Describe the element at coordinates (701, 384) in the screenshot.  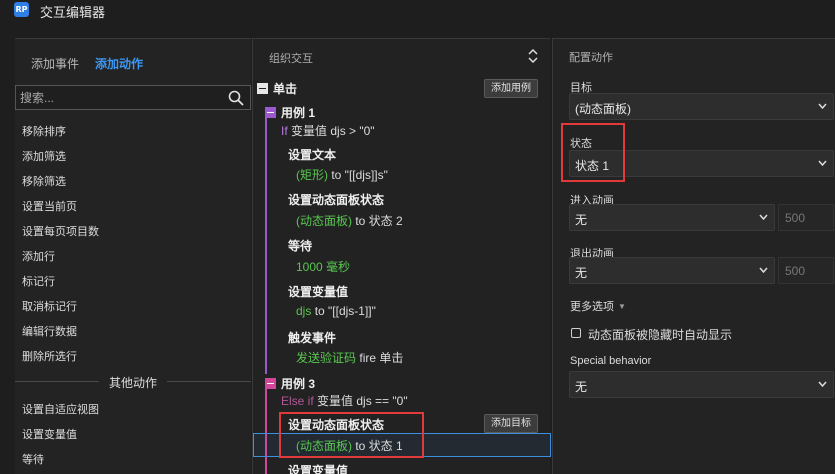
I see `special-behavior-select: 无` at that location.